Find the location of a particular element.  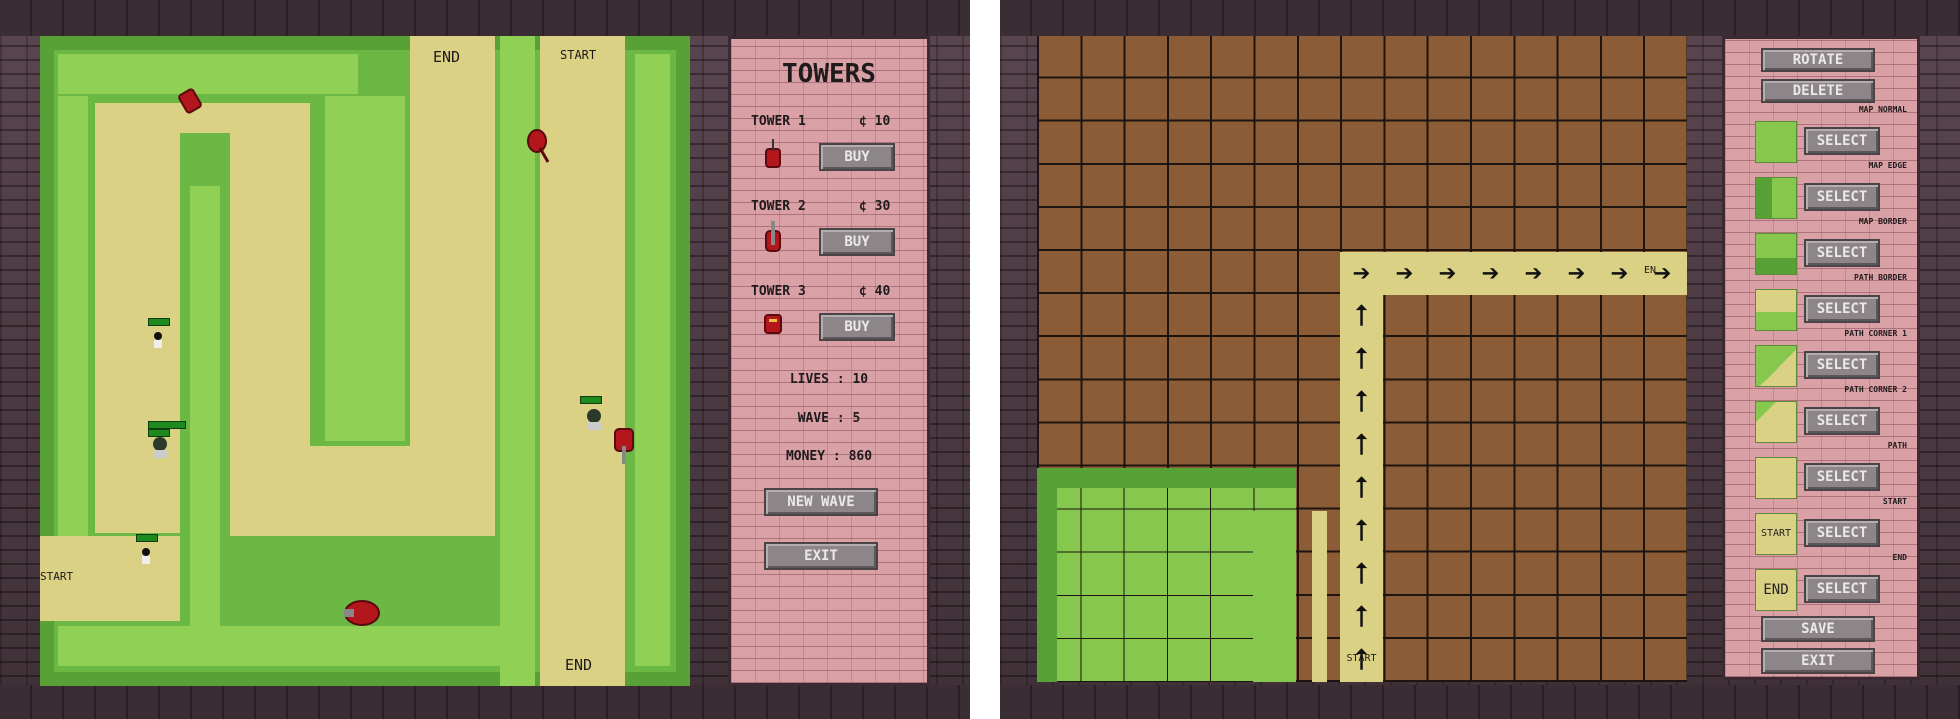

select-start-button: SELECT is located at coordinates (1842, 533).